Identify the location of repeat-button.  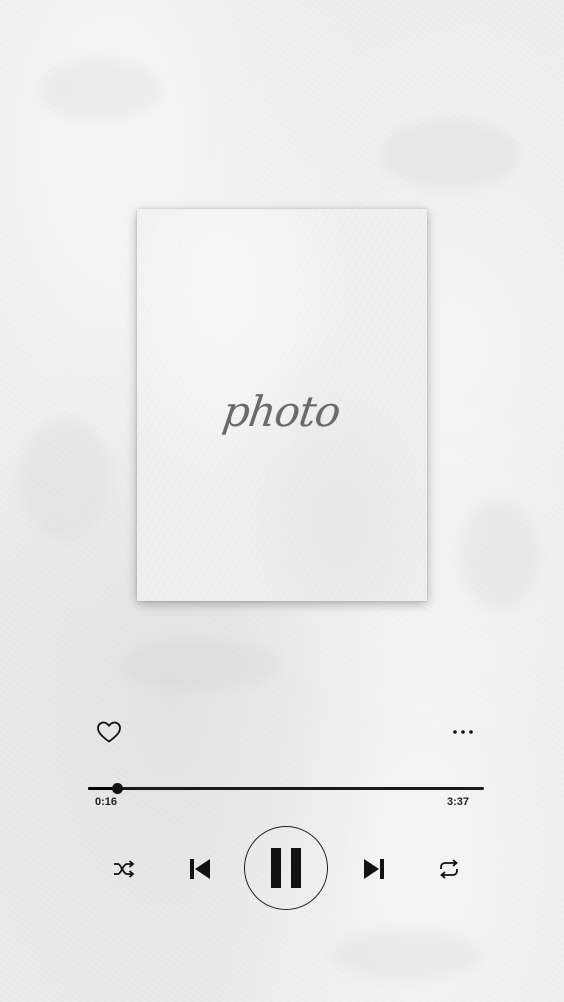
(449, 869).